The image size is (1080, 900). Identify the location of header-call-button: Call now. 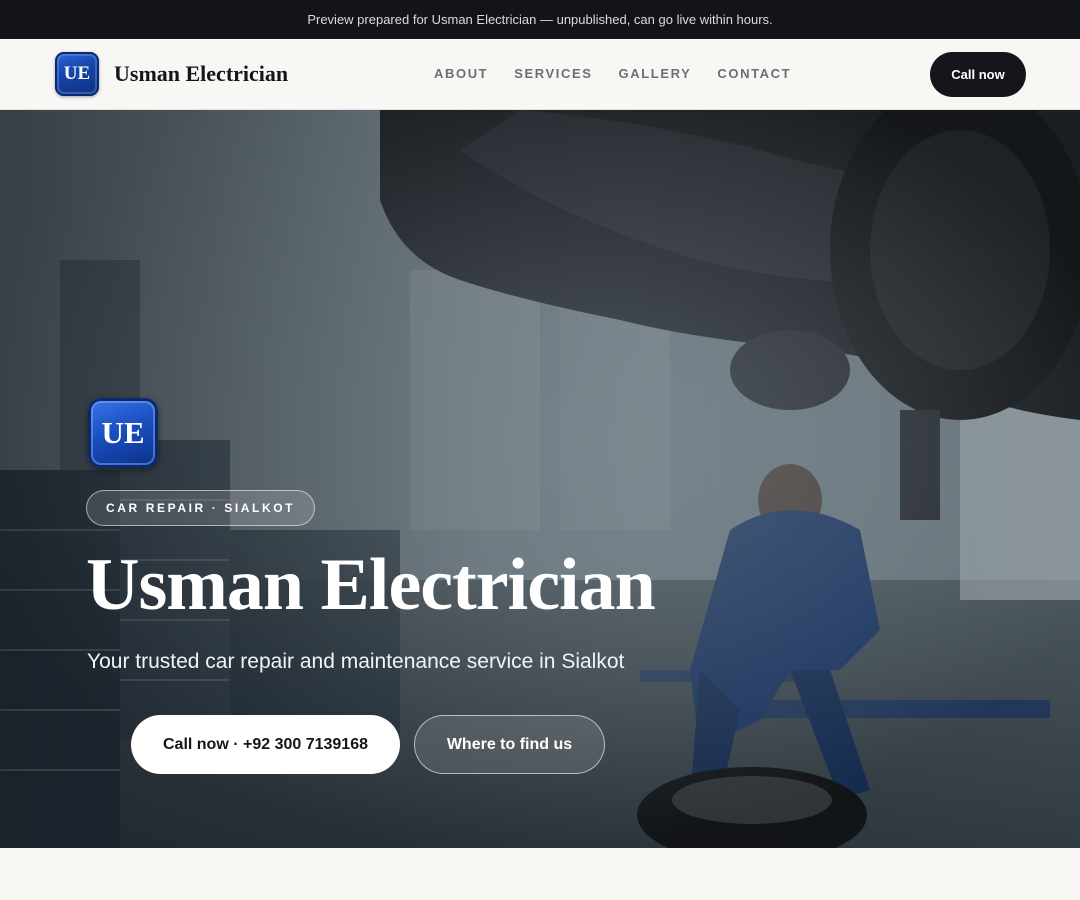
(978, 74).